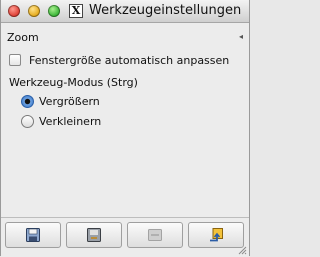  What do you see at coordinates (27, 101) in the screenshot?
I see `zoom-in-radio` at bounding box center [27, 101].